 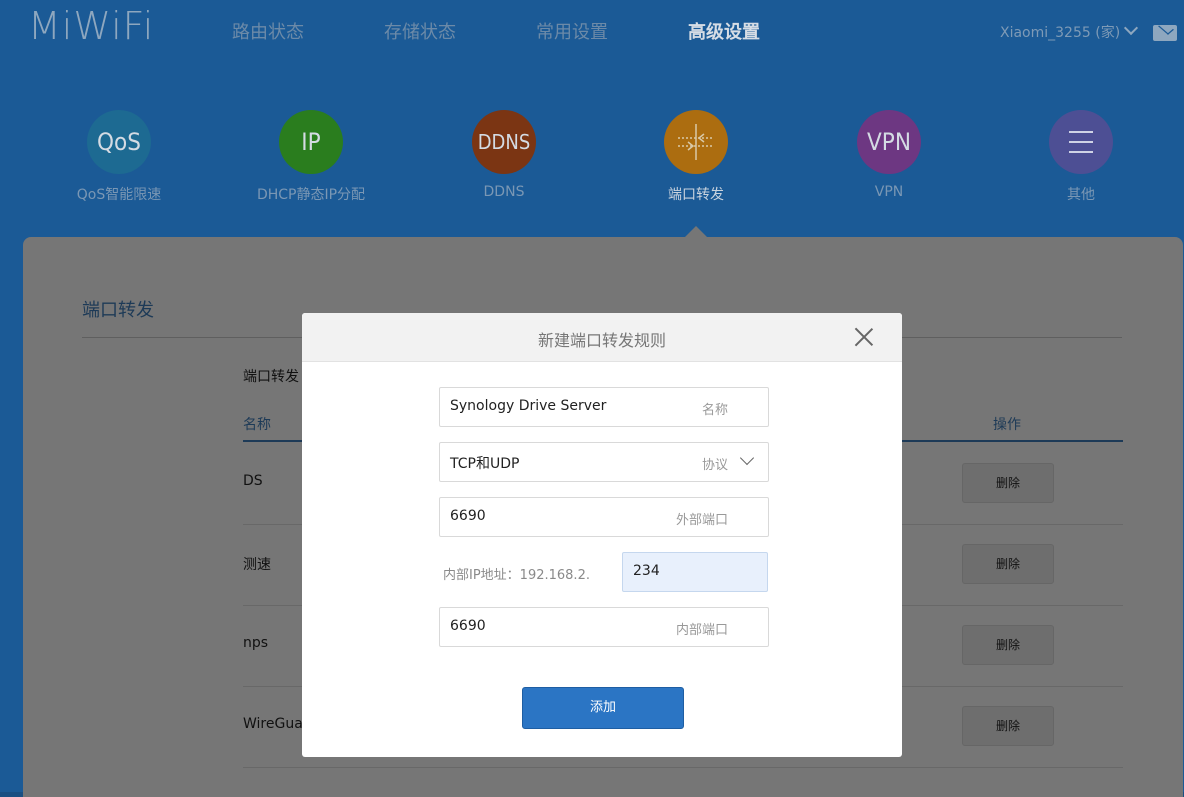 I want to click on vpn-icon: VPN, so click(x=889, y=142).